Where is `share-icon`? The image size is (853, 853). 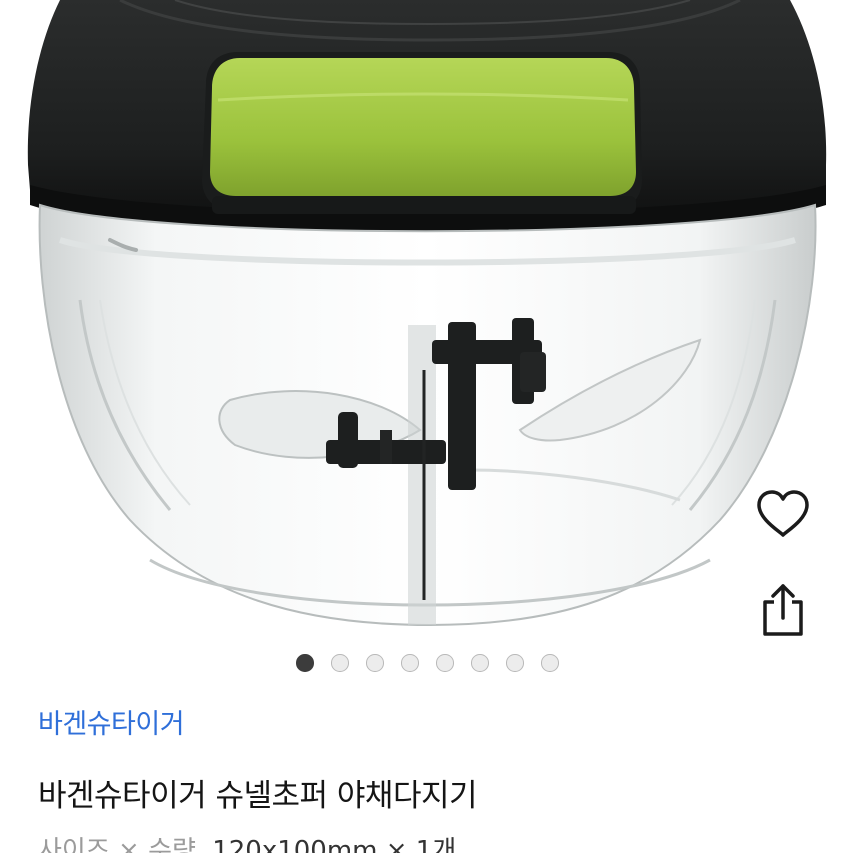
share-icon is located at coordinates (783, 610).